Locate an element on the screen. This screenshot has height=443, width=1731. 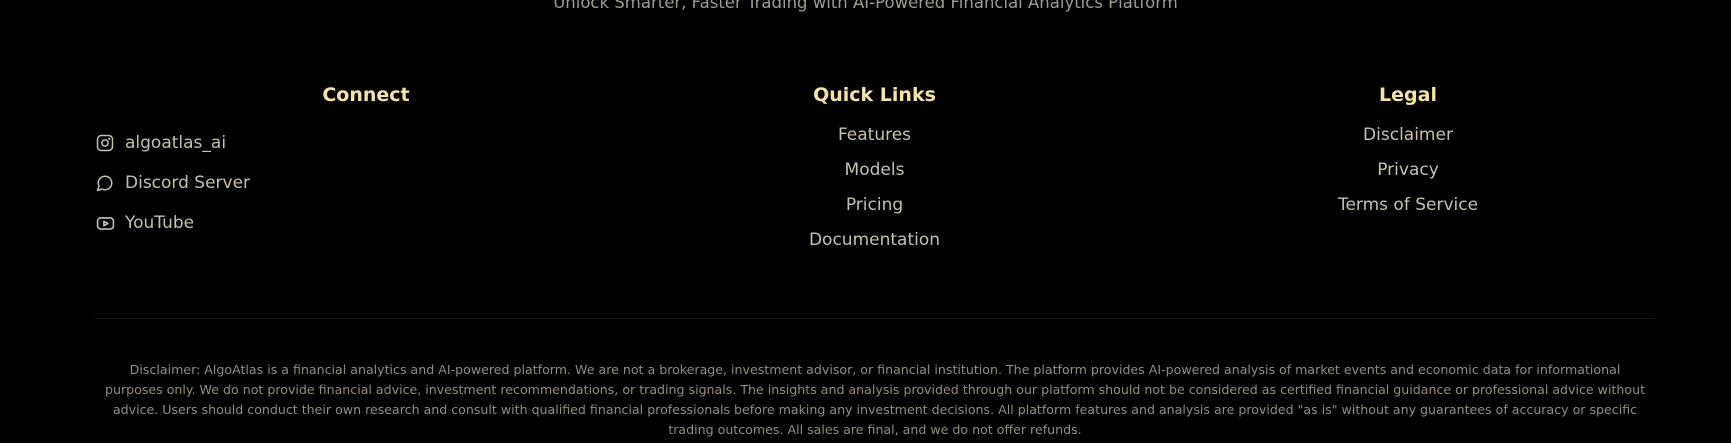
social-label-youtube: YouTube is located at coordinates (160, 223).